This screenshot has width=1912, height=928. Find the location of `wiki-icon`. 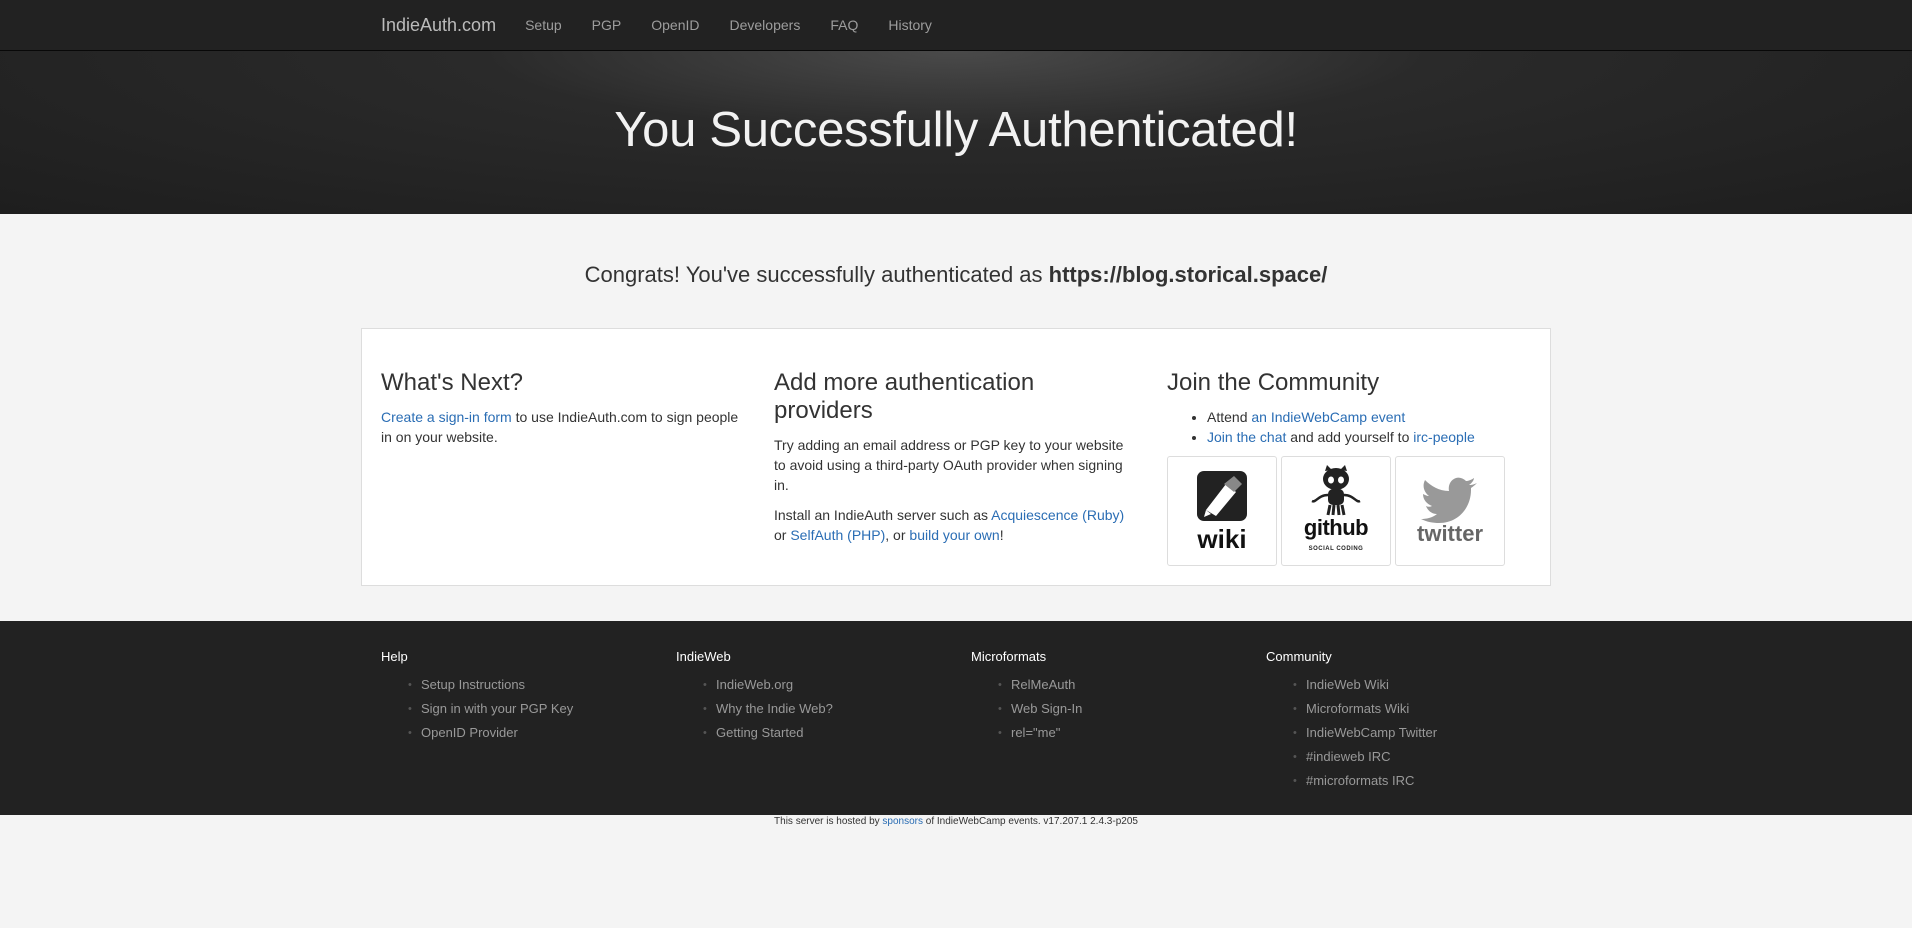

wiki-icon is located at coordinates (1222, 496).